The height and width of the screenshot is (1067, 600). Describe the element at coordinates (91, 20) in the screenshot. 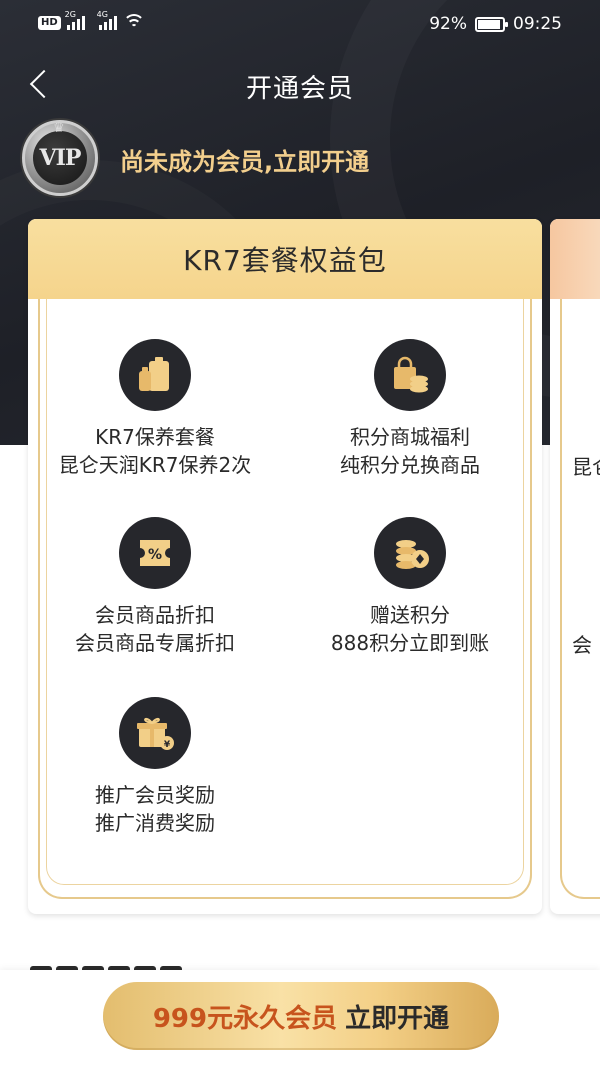

I see `status-bar-left: HD 2G 4G` at that location.